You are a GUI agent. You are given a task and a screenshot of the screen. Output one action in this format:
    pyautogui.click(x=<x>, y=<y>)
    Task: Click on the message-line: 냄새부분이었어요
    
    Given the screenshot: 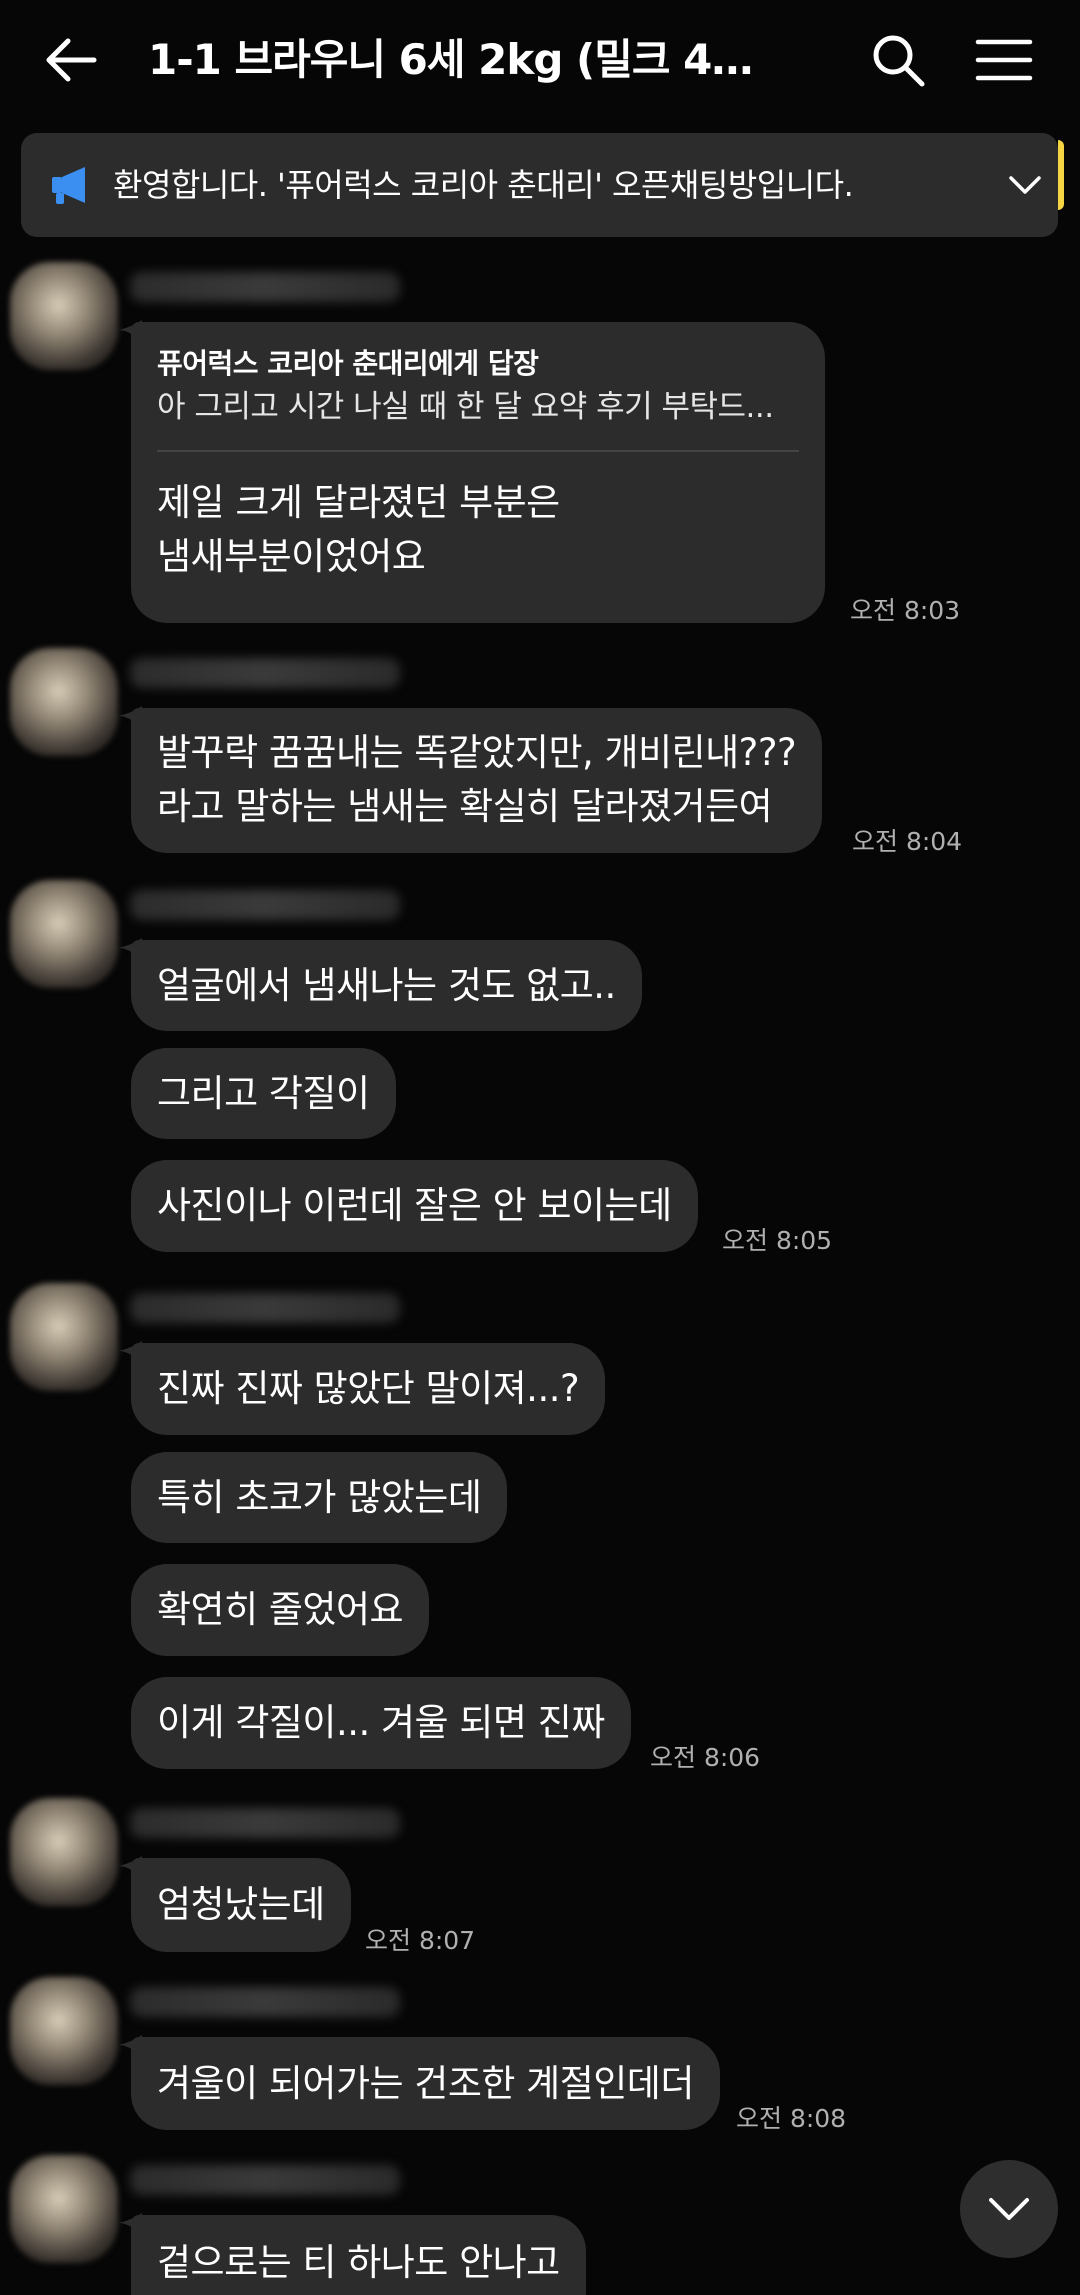 What is the action you would take?
    pyautogui.click(x=291, y=556)
    